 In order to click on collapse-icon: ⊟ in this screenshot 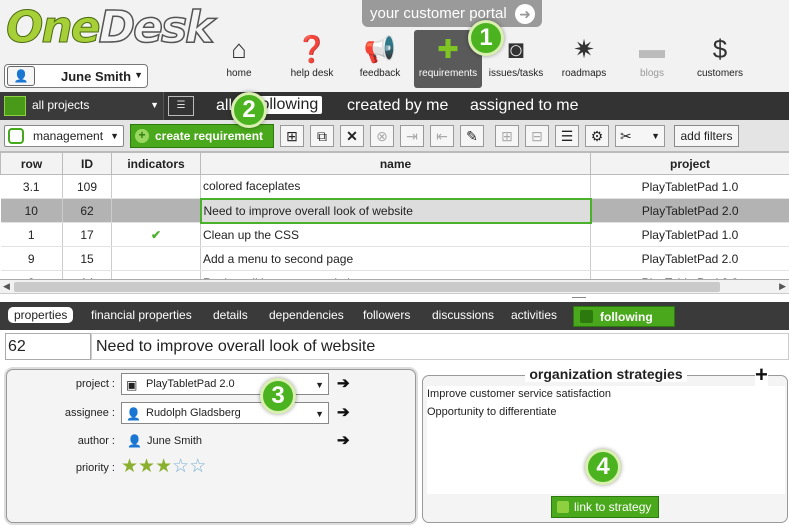, I will do `click(537, 136)`.